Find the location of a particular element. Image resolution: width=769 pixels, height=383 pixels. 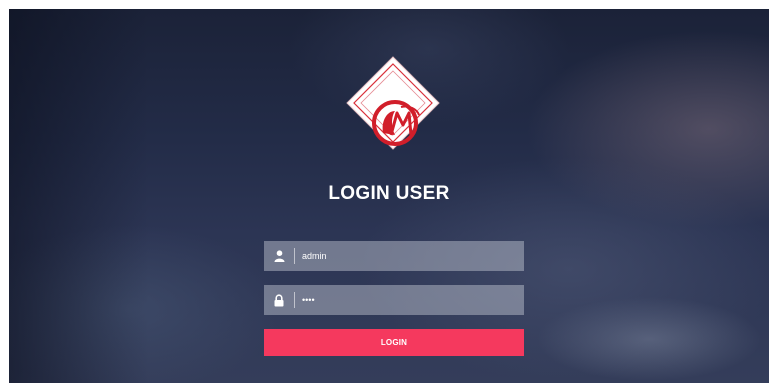

cm-logo-icon is located at coordinates (393, 103).